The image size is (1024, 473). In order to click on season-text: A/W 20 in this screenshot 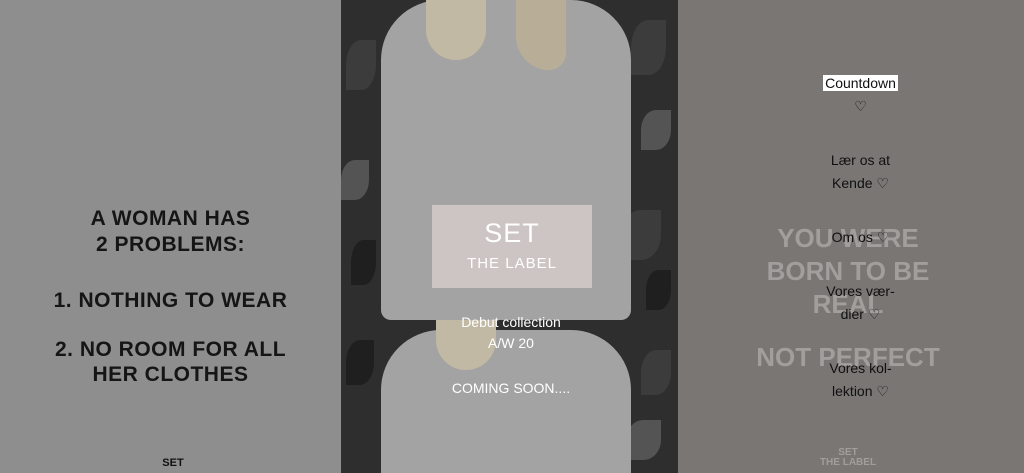, I will do `click(511, 343)`.